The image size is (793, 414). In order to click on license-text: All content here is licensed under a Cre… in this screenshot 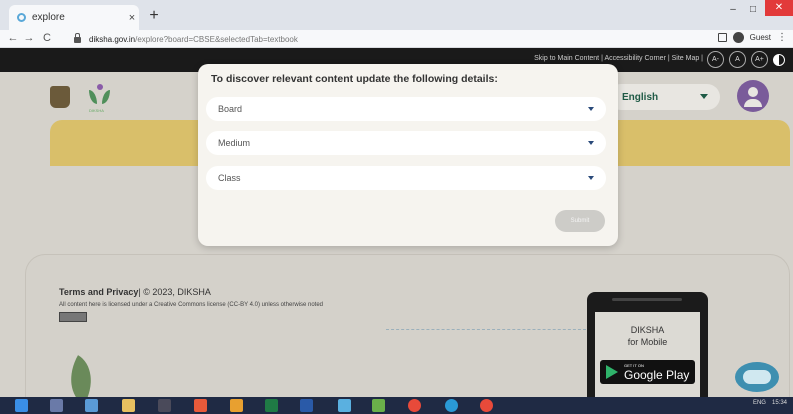, I will do `click(191, 305)`.